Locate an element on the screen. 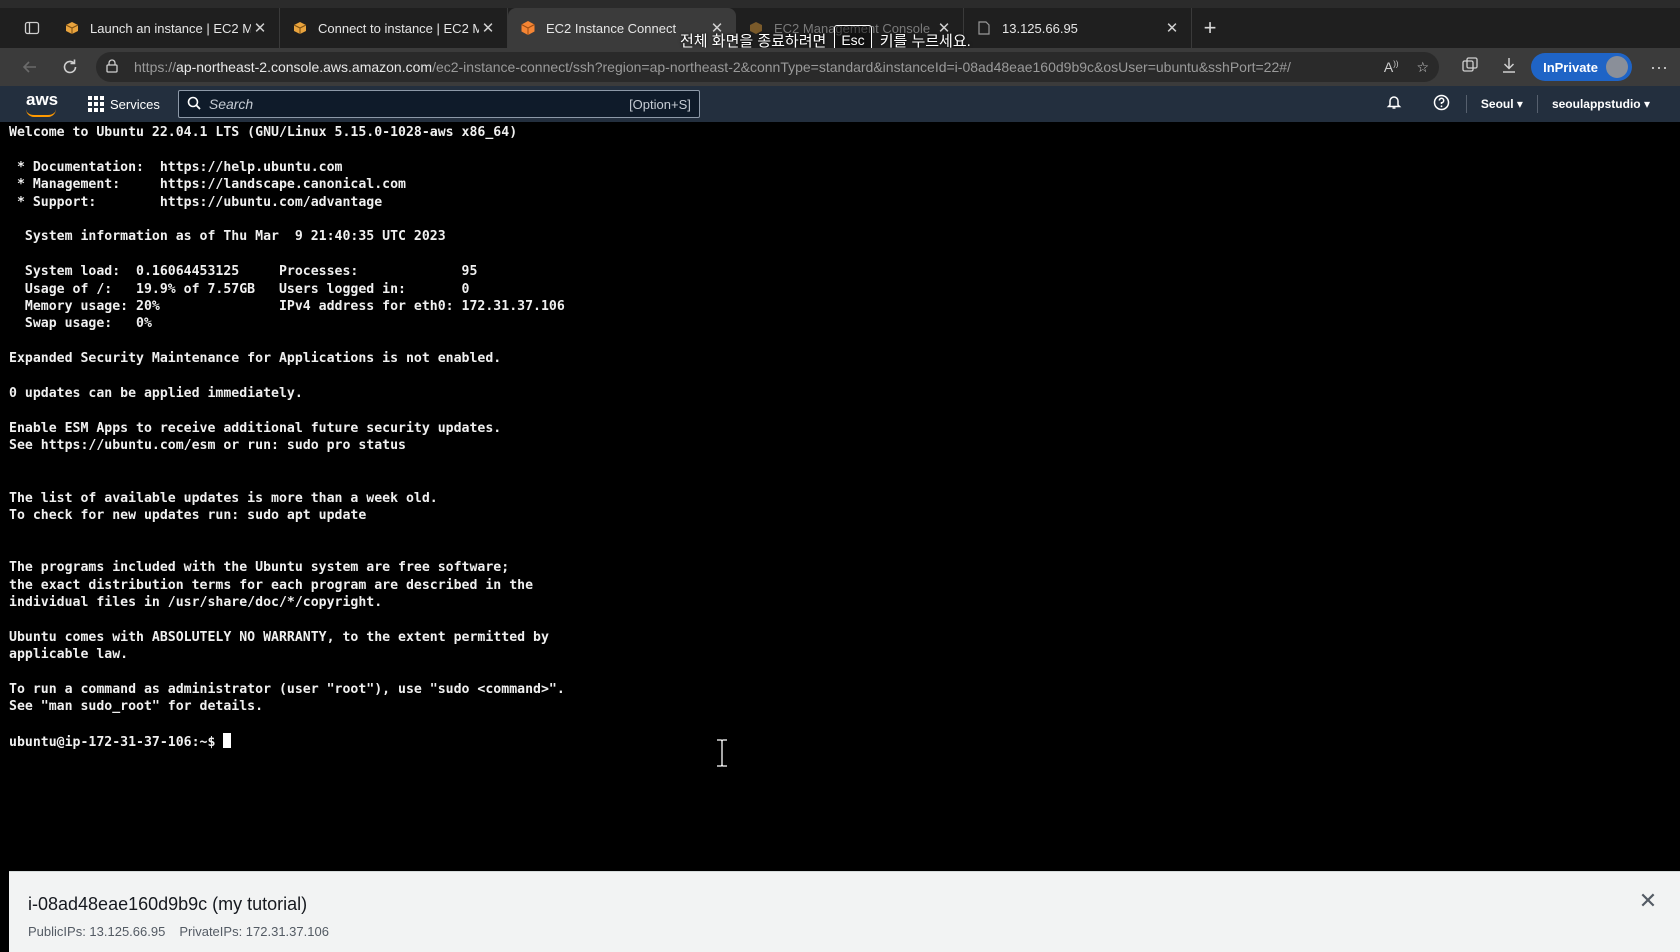 This screenshot has height=952, width=1680. account-menu: seoulappstudio ▾ is located at coordinates (1601, 104).